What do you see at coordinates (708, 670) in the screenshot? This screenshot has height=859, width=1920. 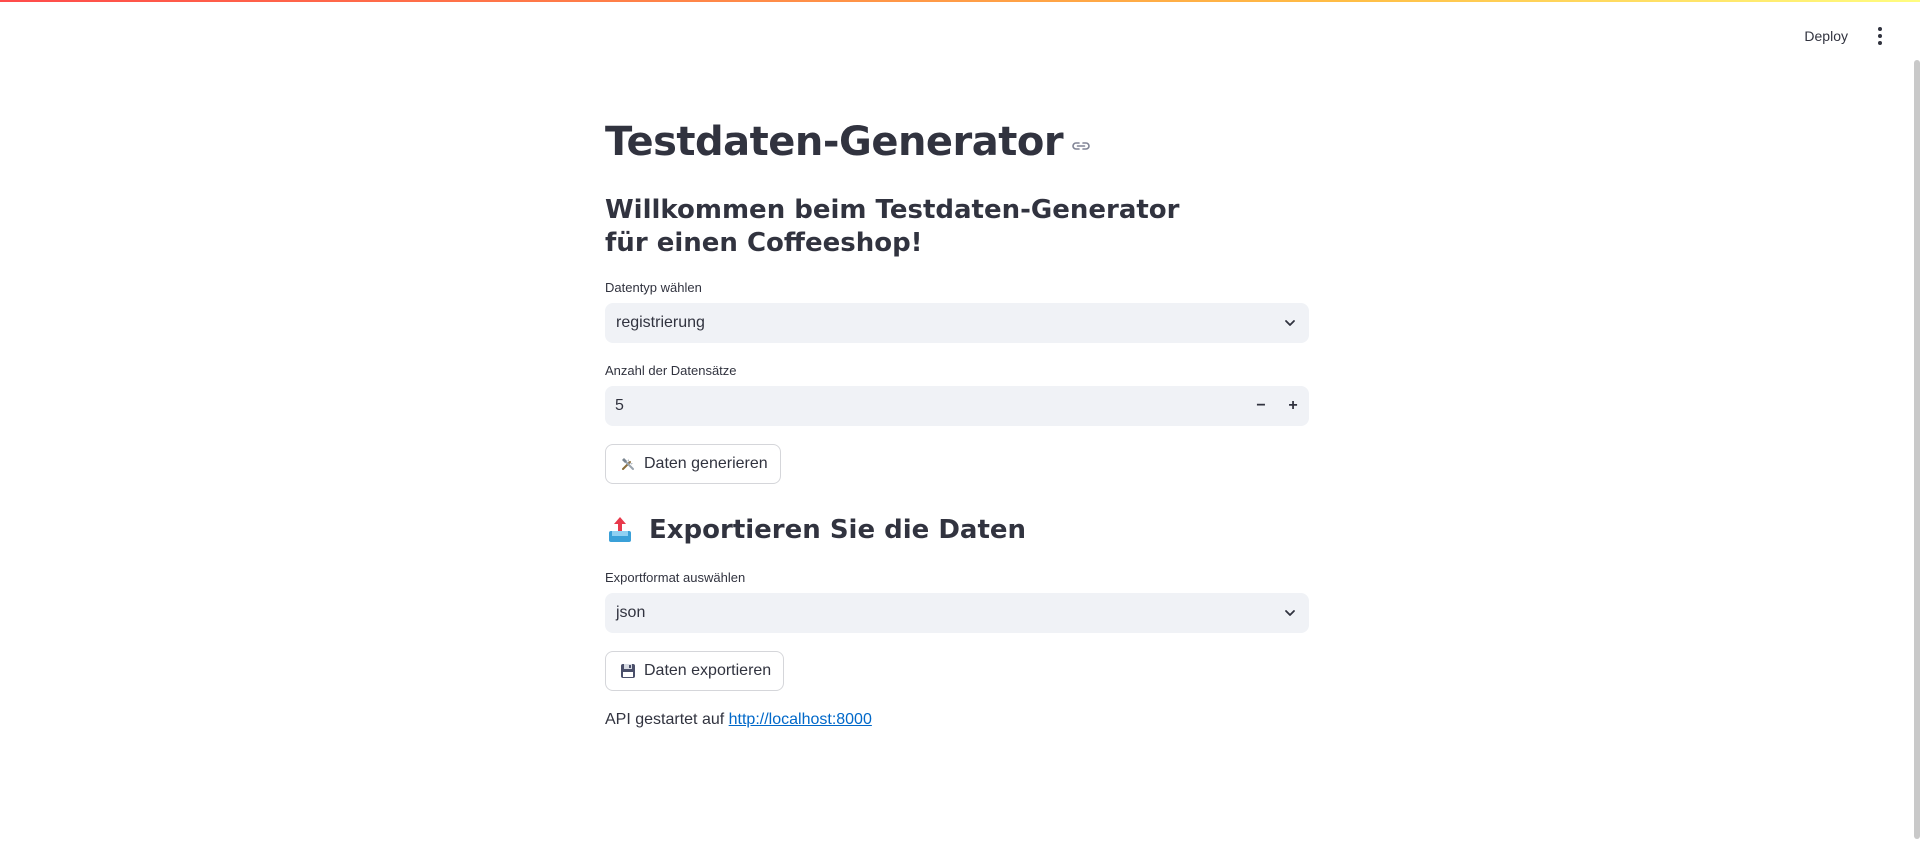 I see `export-data-label: Daten exportieren` at bounding box center [708, 670].